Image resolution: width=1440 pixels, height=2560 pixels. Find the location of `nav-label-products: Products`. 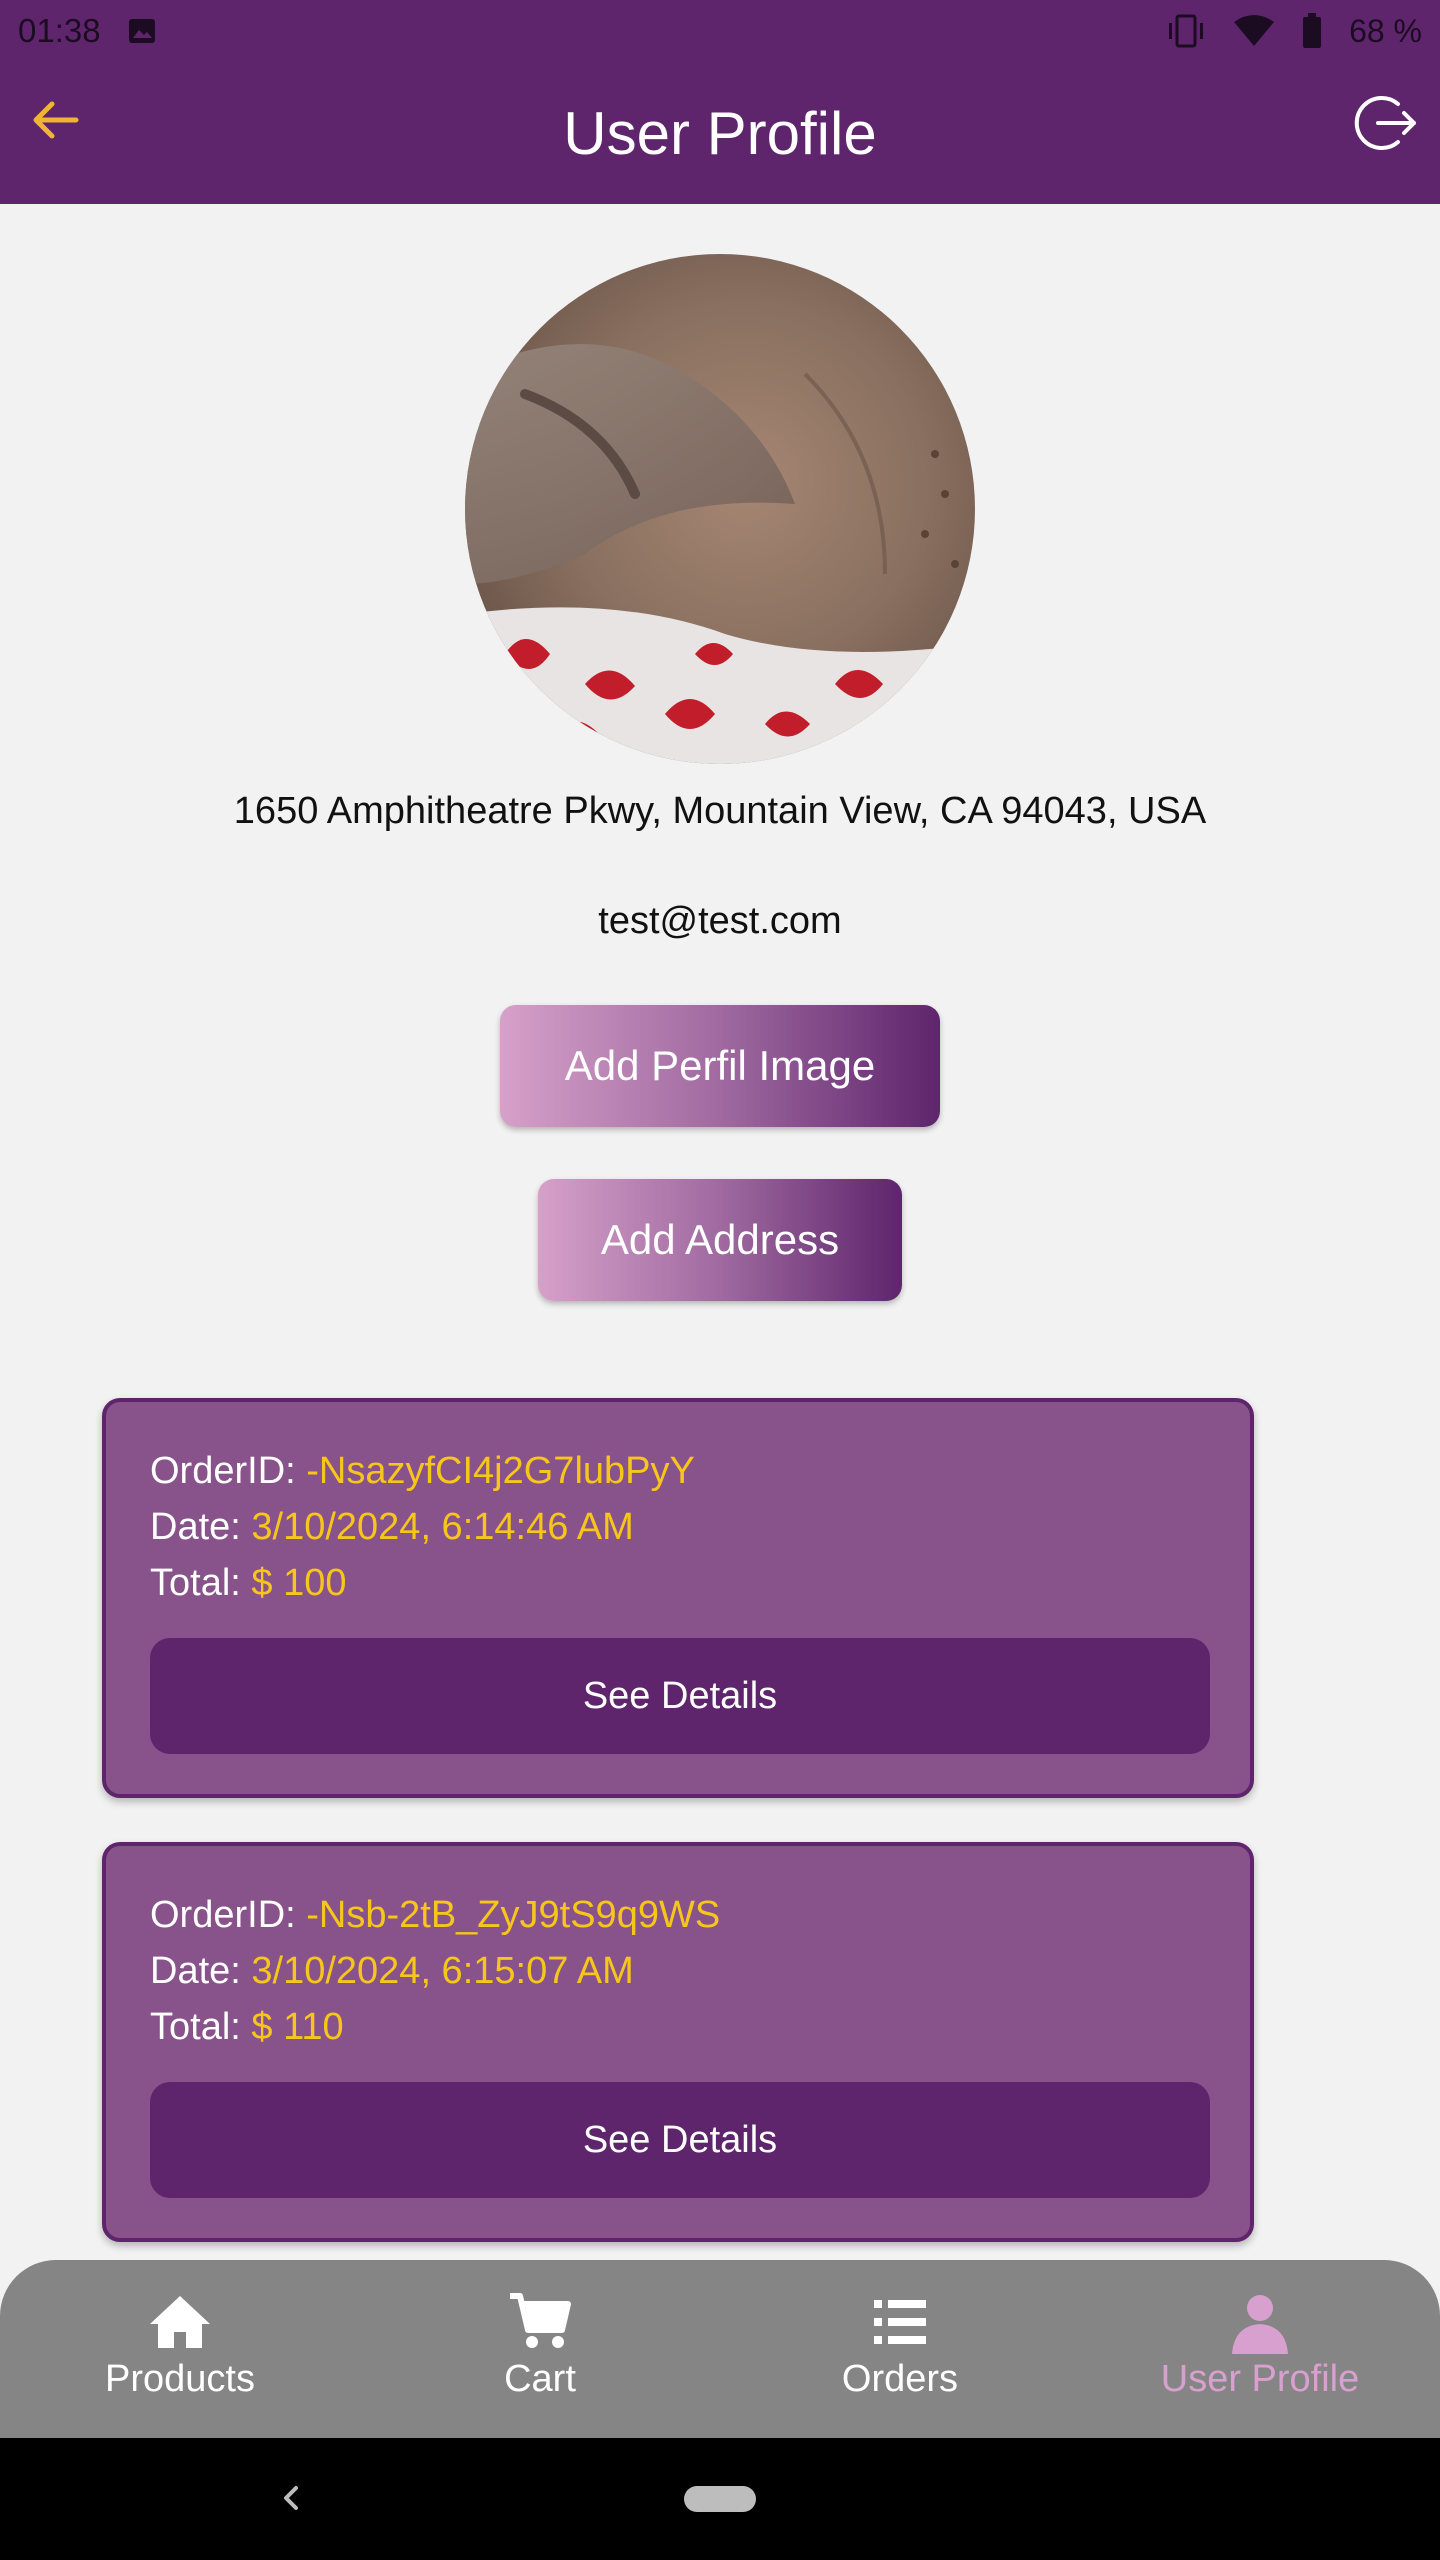

nav-label-products: Products is located at coordinates (180, 2379).